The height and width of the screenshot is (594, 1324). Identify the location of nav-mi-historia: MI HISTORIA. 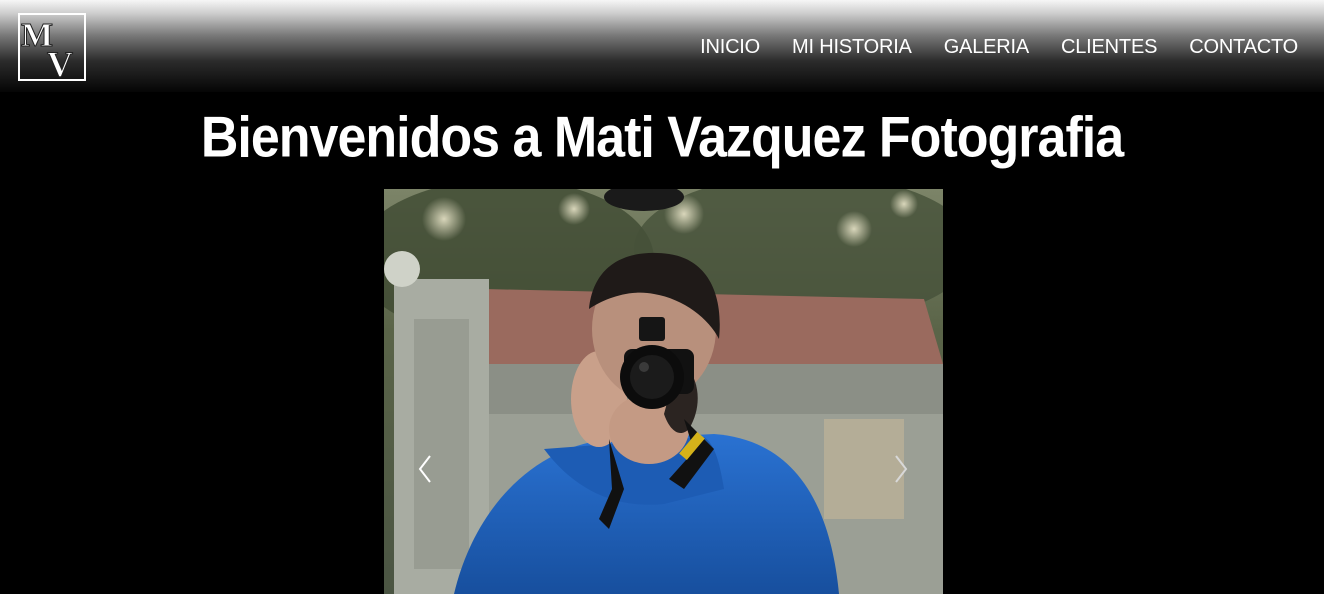
(852, 47).